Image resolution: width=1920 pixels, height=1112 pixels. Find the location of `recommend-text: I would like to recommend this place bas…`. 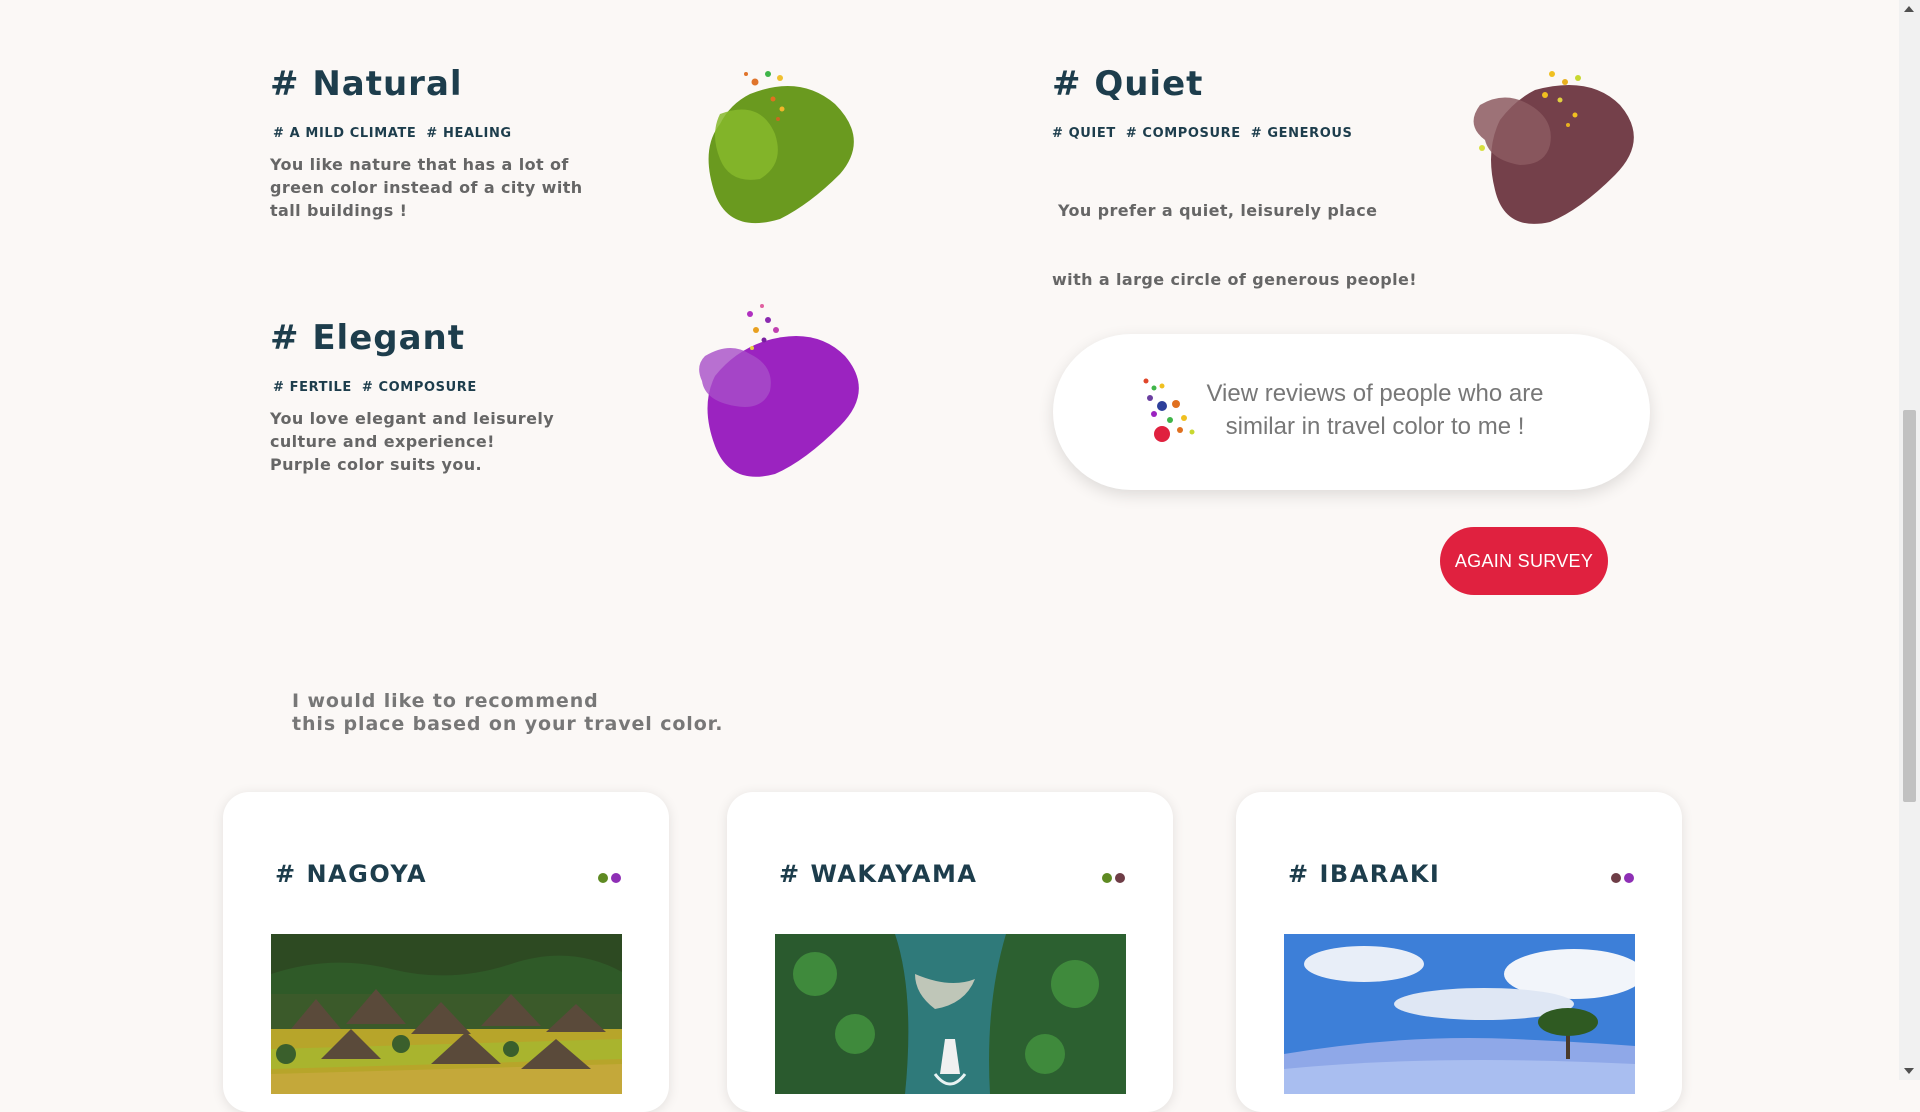

recommend-text: I would like to recommend this place bas… is located at coordinates (508, 712).